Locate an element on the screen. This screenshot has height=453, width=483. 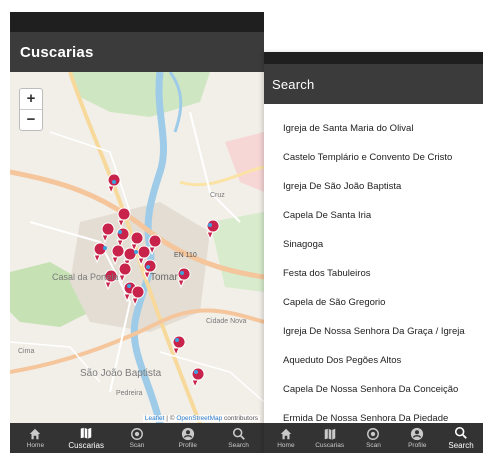
list-item: Castelo Templário e Convento De Cristo is located at coordinates (373, 157).